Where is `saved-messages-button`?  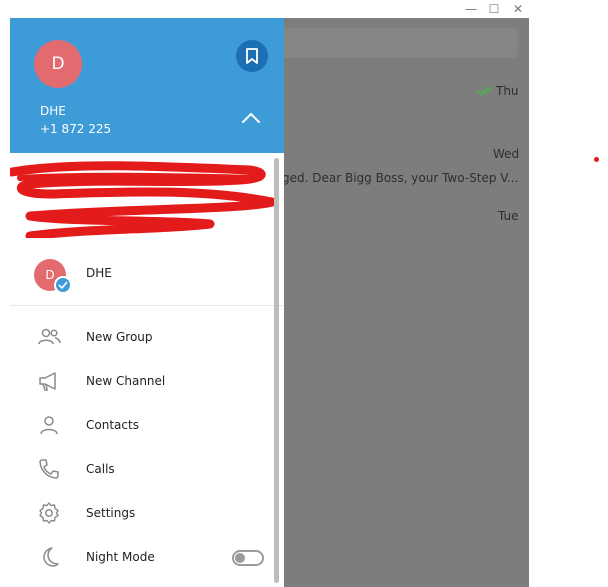
saved-messages-button is located at coordinates (252, 56).